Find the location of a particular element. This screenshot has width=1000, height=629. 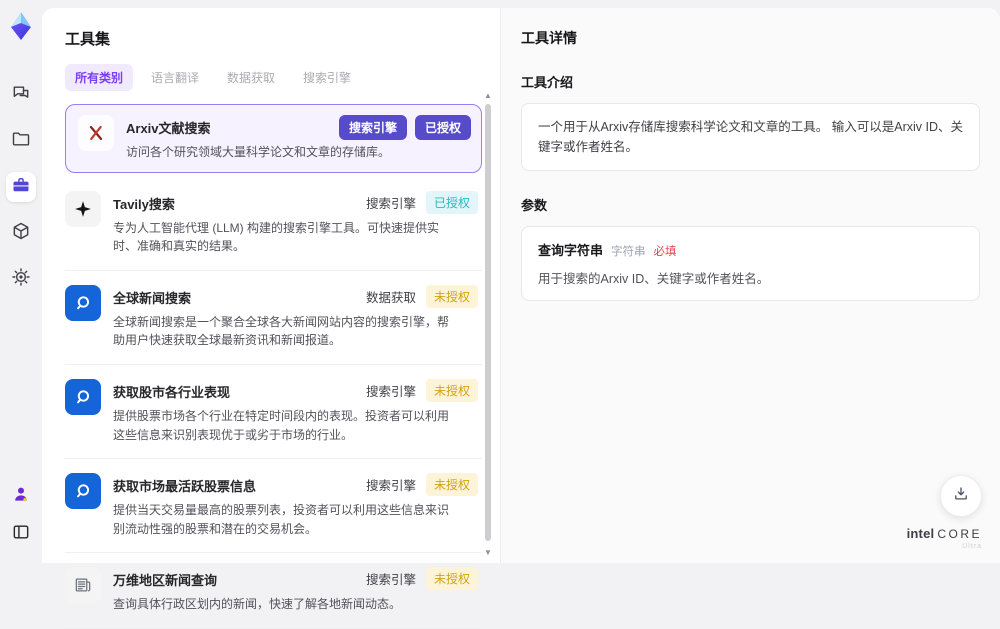

params-heading: 参数 is located at coordinates (534, 205).